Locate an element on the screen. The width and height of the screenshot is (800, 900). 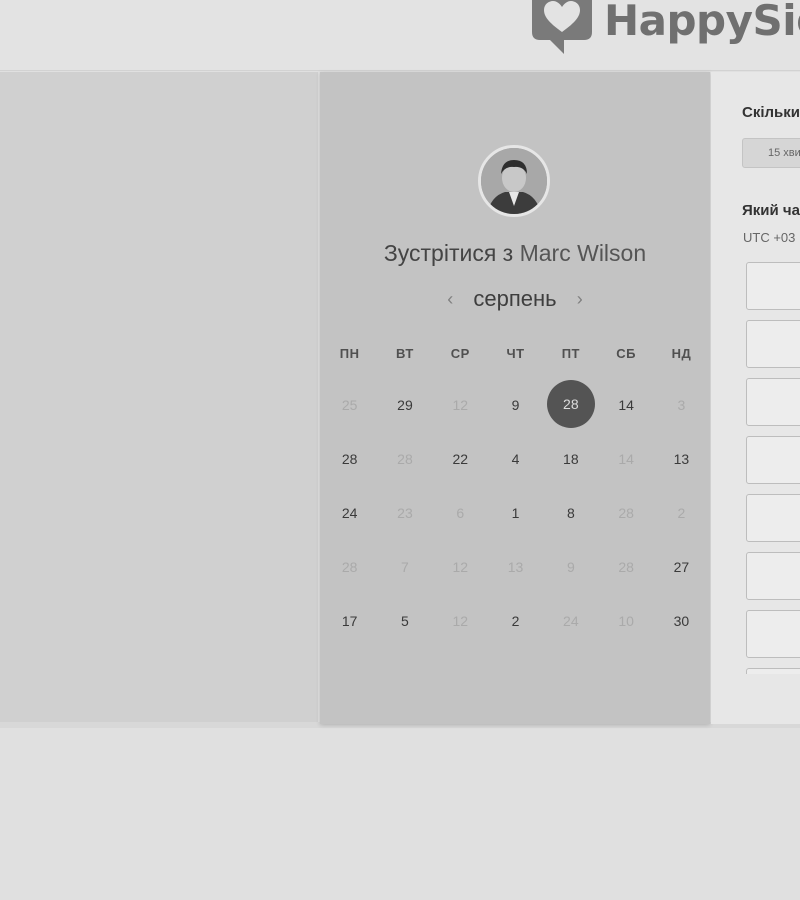
calendar-day: 1 is located at coordinates (515, 513).